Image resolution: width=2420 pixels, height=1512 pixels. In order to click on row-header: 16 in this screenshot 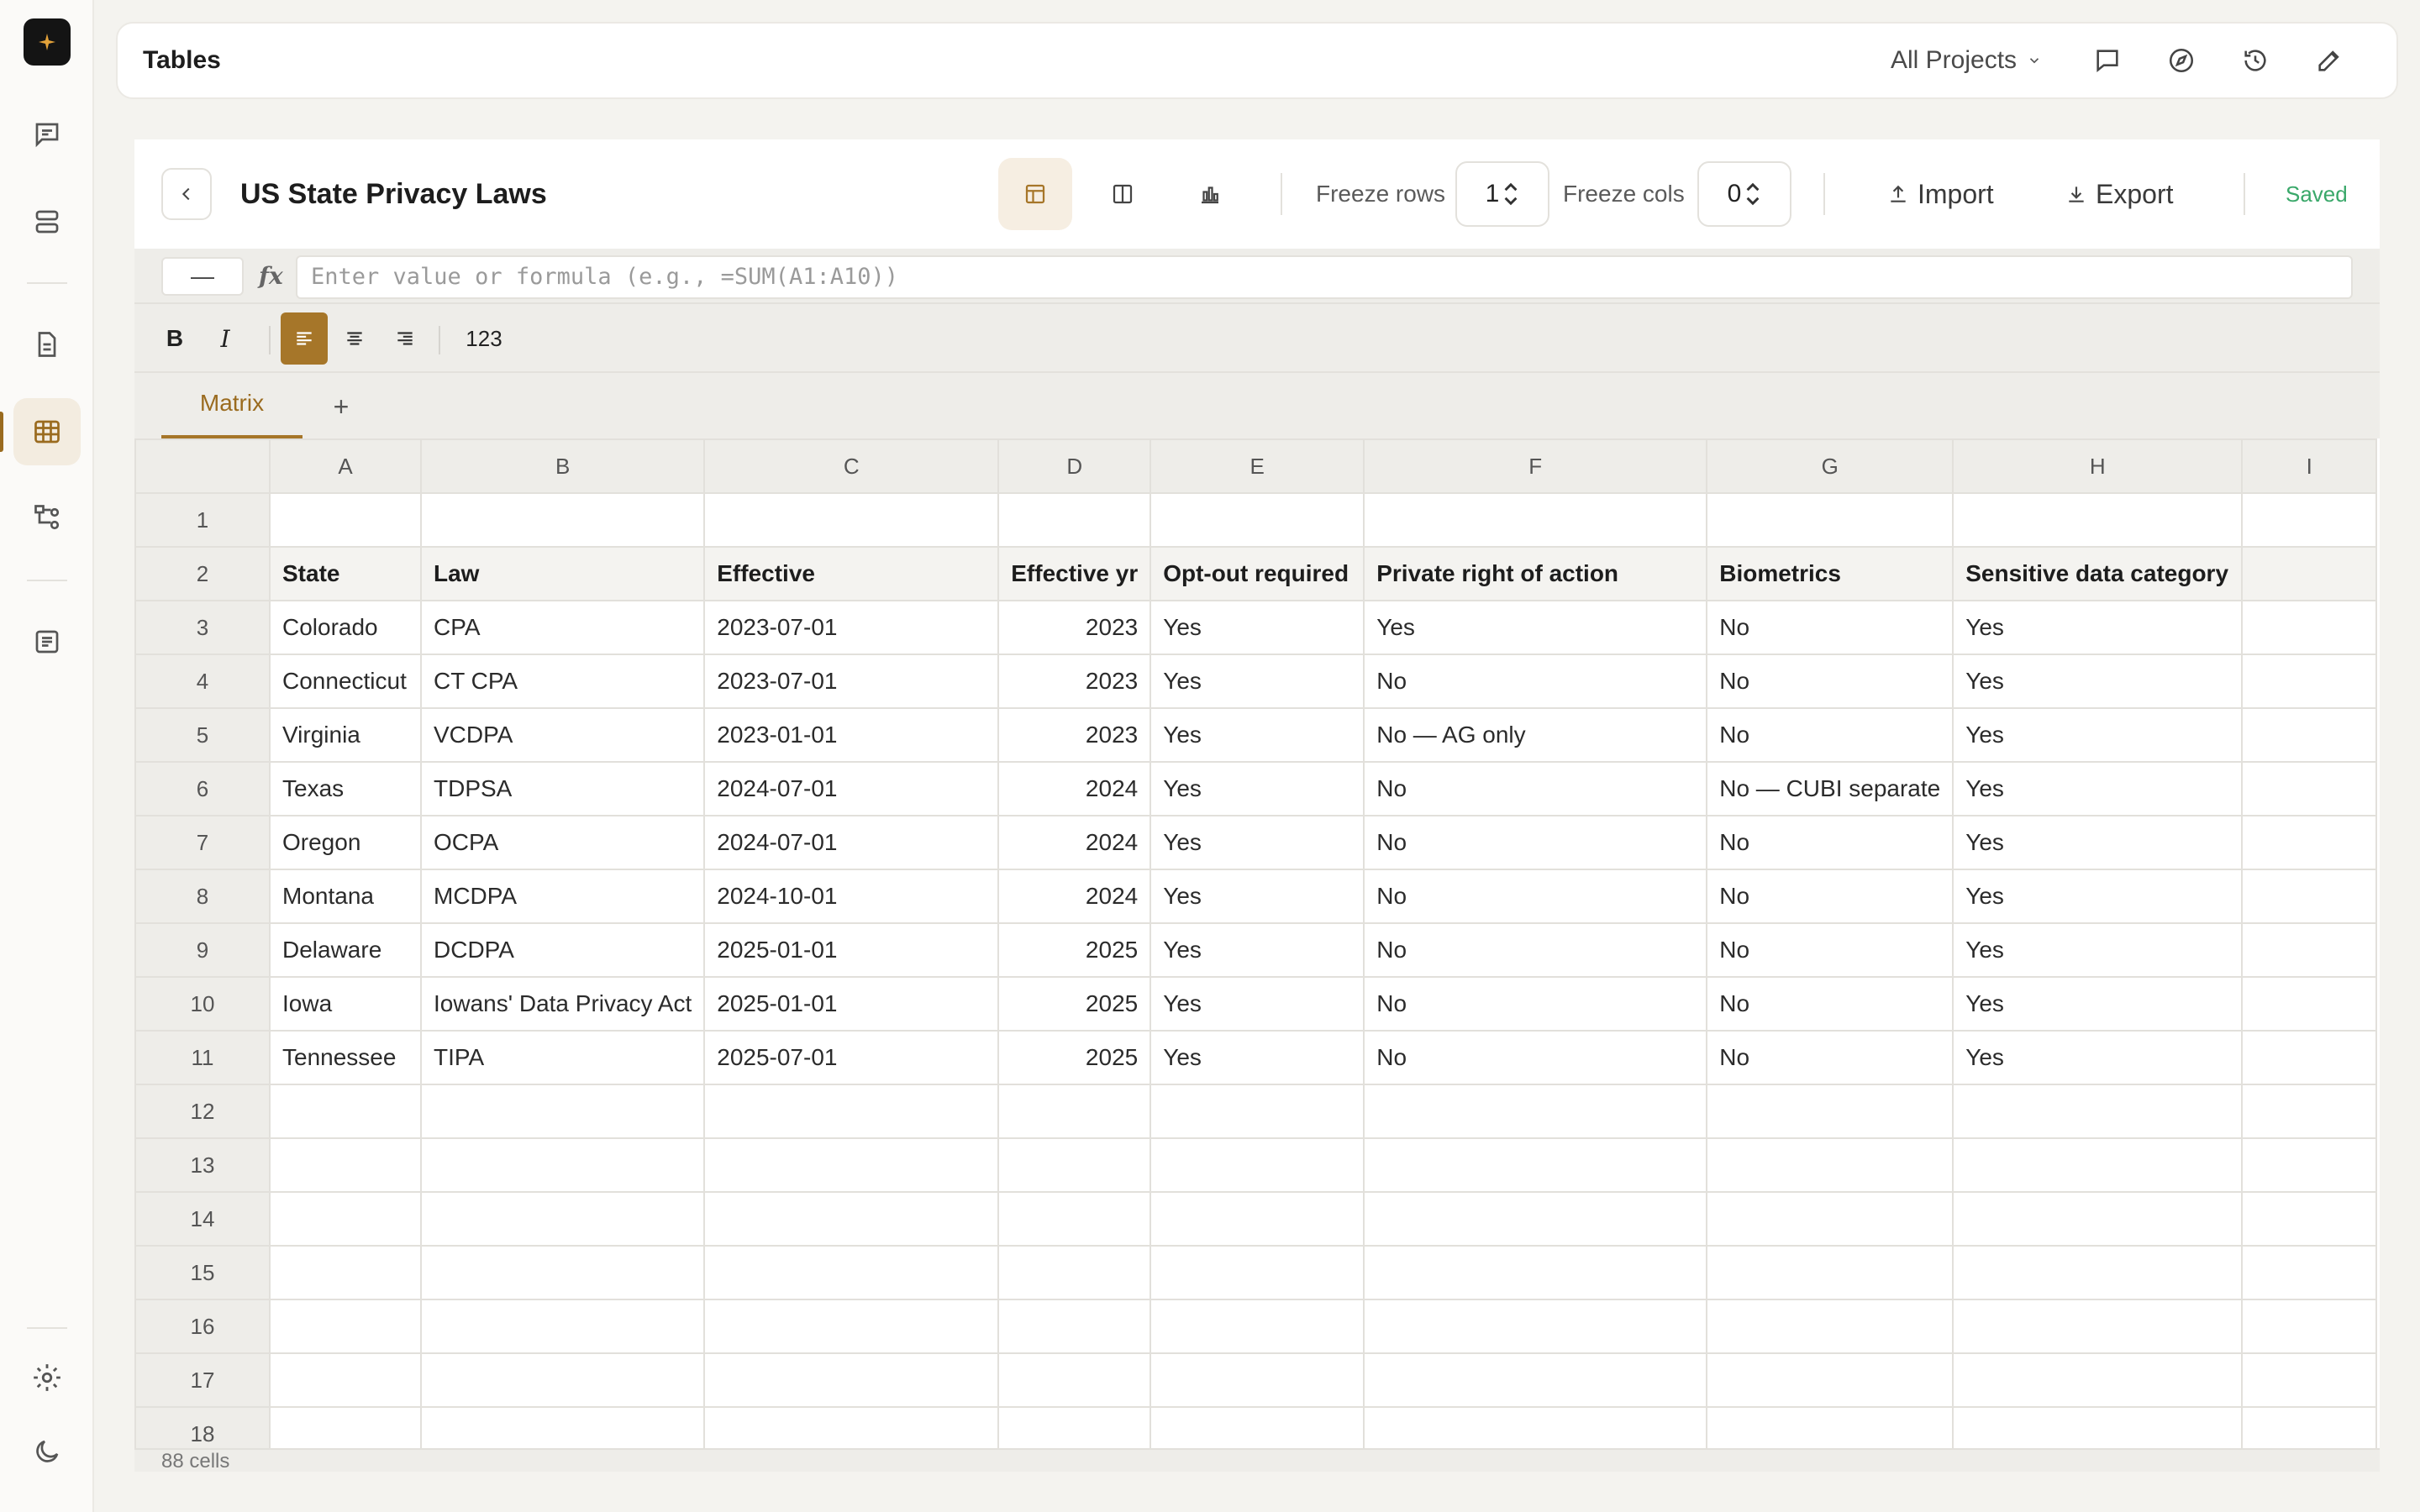, I will do `click(202, 1326)`.